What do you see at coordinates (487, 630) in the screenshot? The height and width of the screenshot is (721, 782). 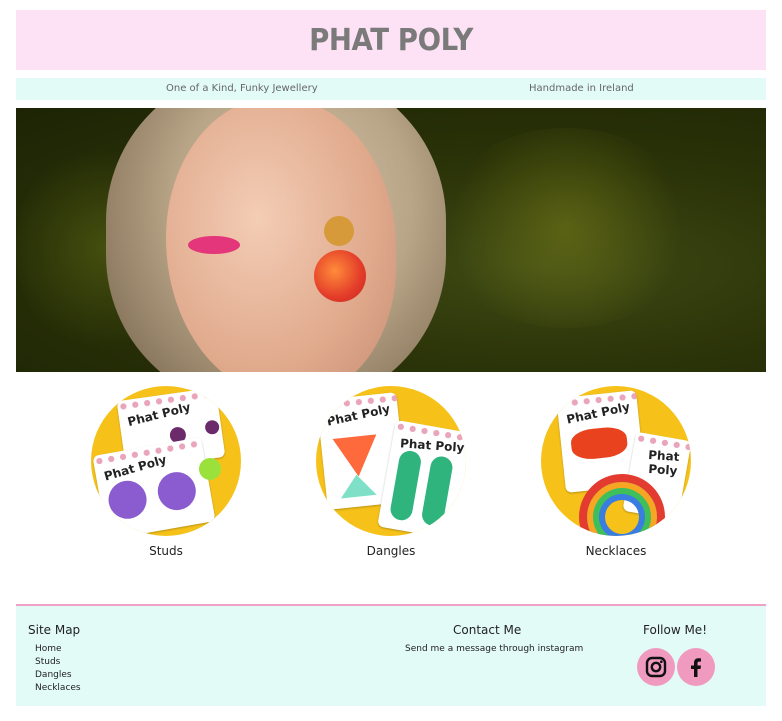 I see `contact-title: Contact Me` at bounding box center [487, 630].